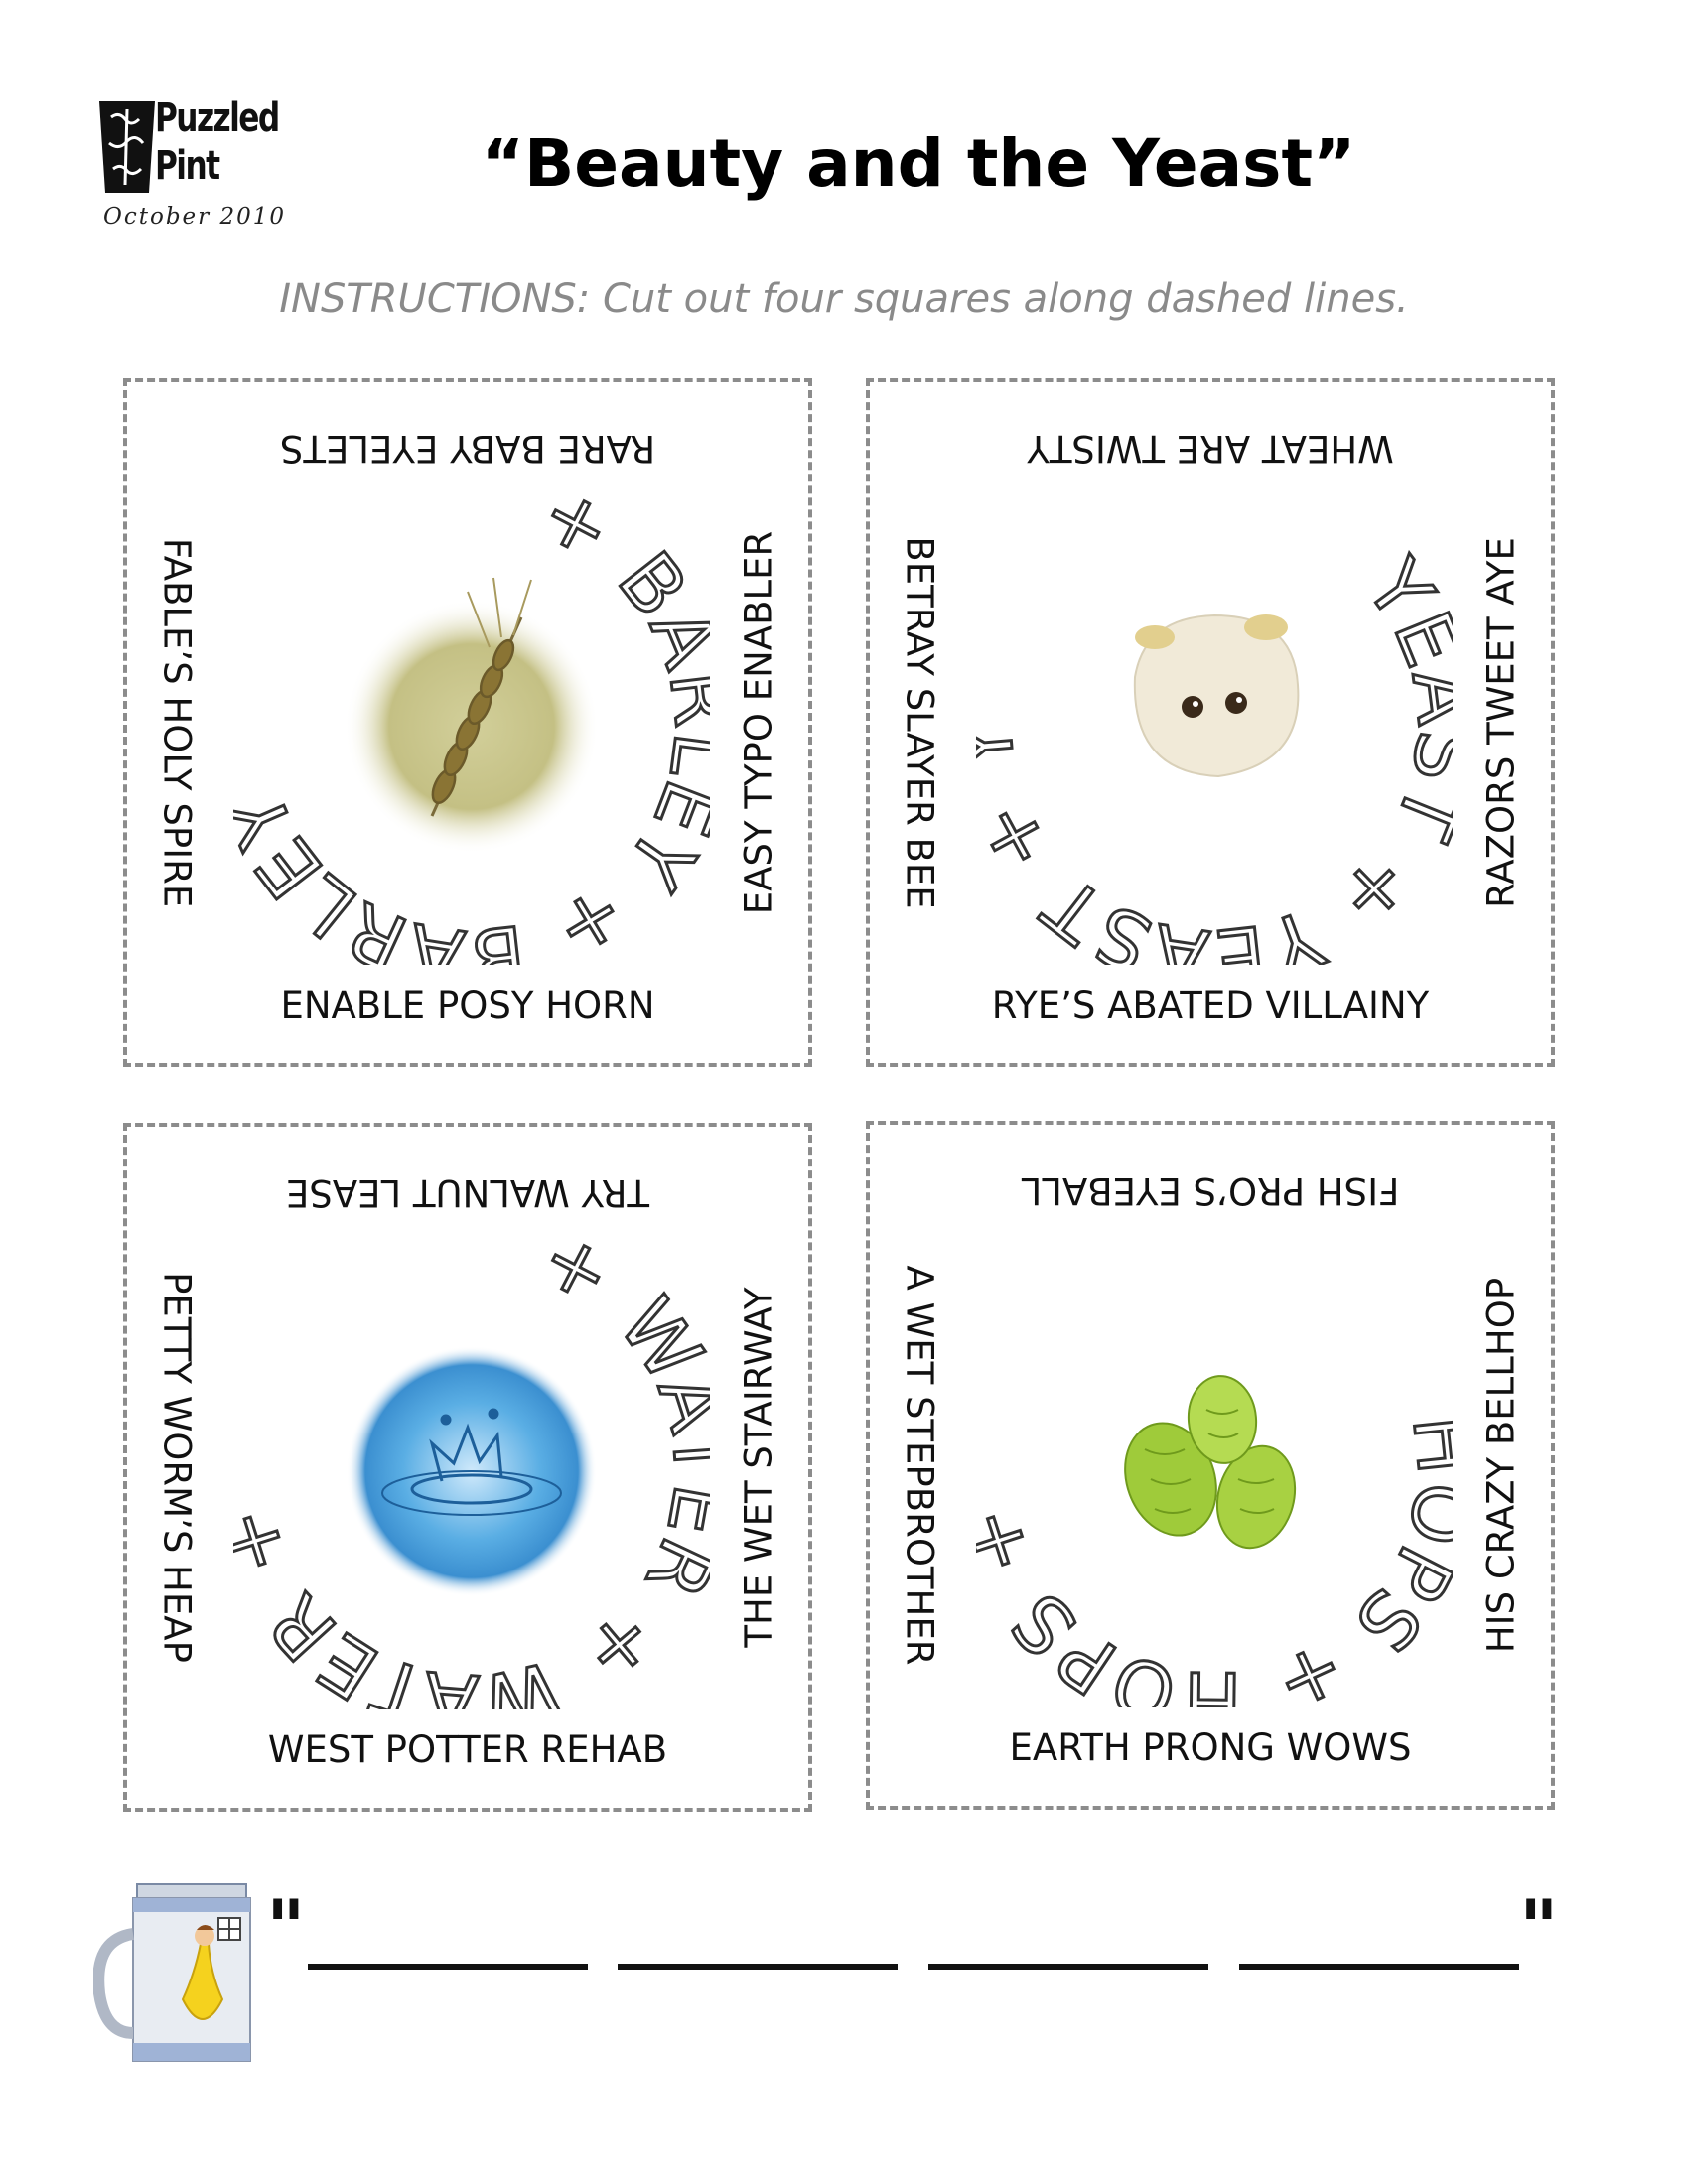  What do you see at coordinates (918, 163) in the screenshot?
I see `puzzle-title: “Beauty and the Yeast”` at bounding box center [918, 163].